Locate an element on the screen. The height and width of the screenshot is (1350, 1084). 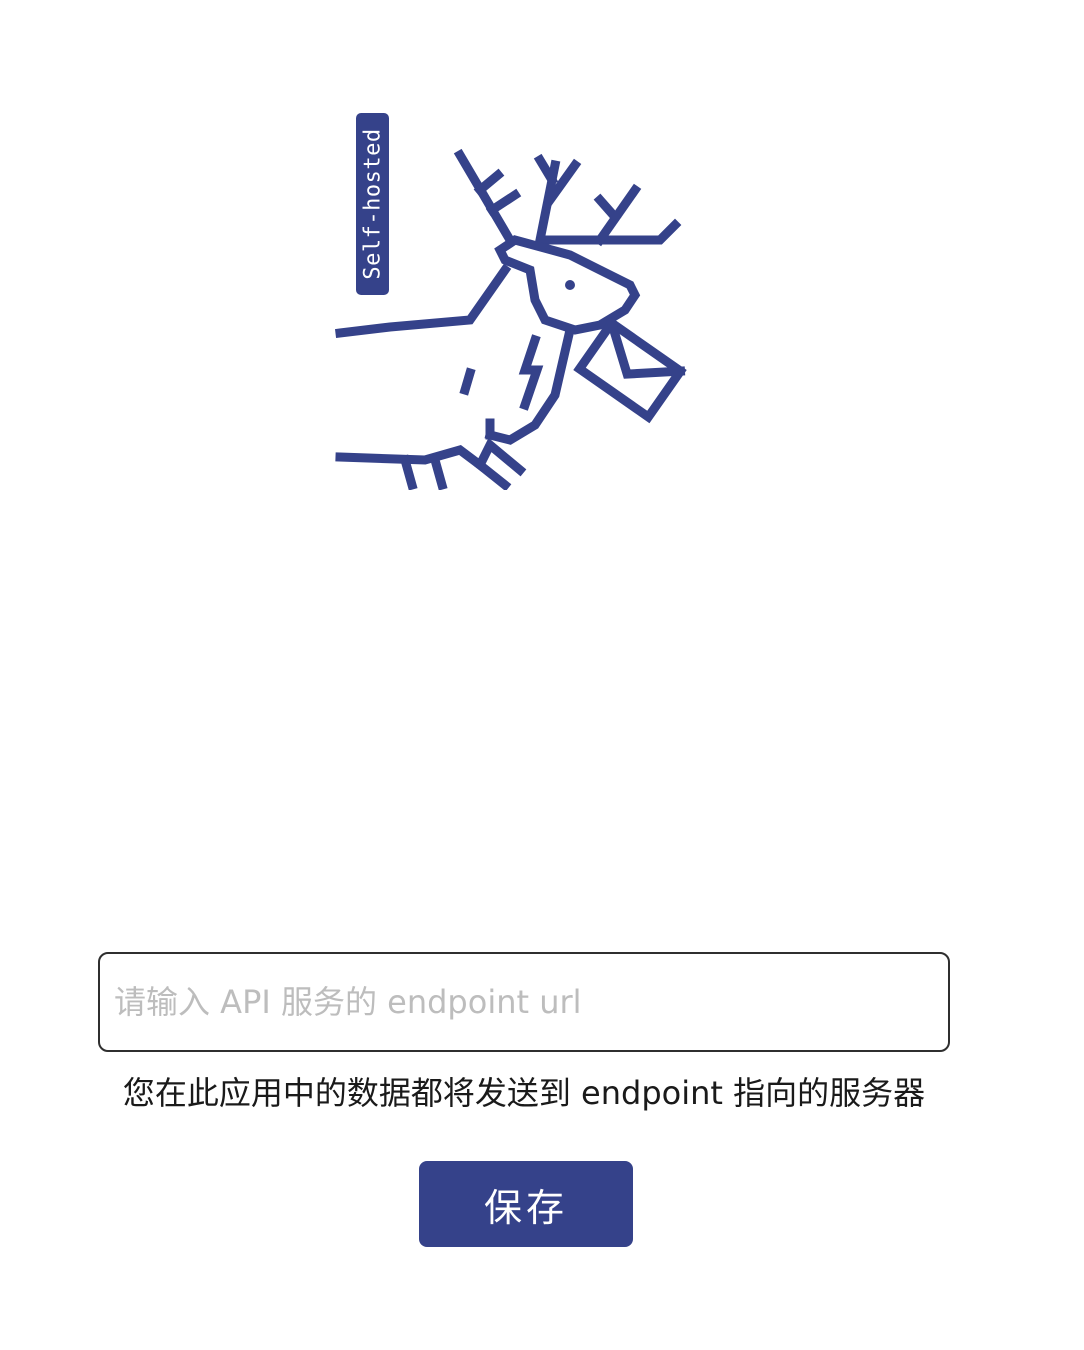
endpoint-url-input is located at coordinates (524, 1002).